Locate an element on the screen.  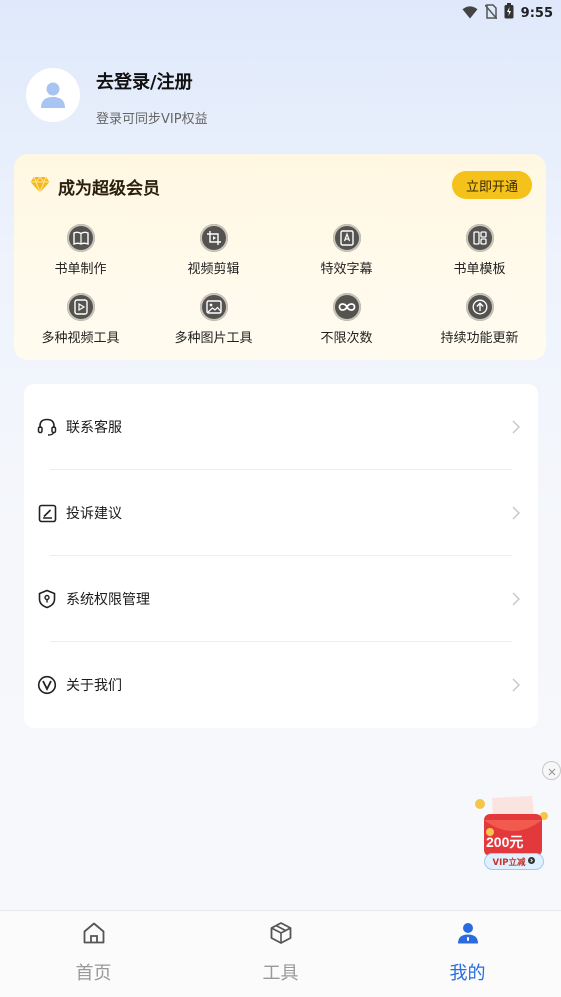
close-icon is located at coordinates (552, 770).